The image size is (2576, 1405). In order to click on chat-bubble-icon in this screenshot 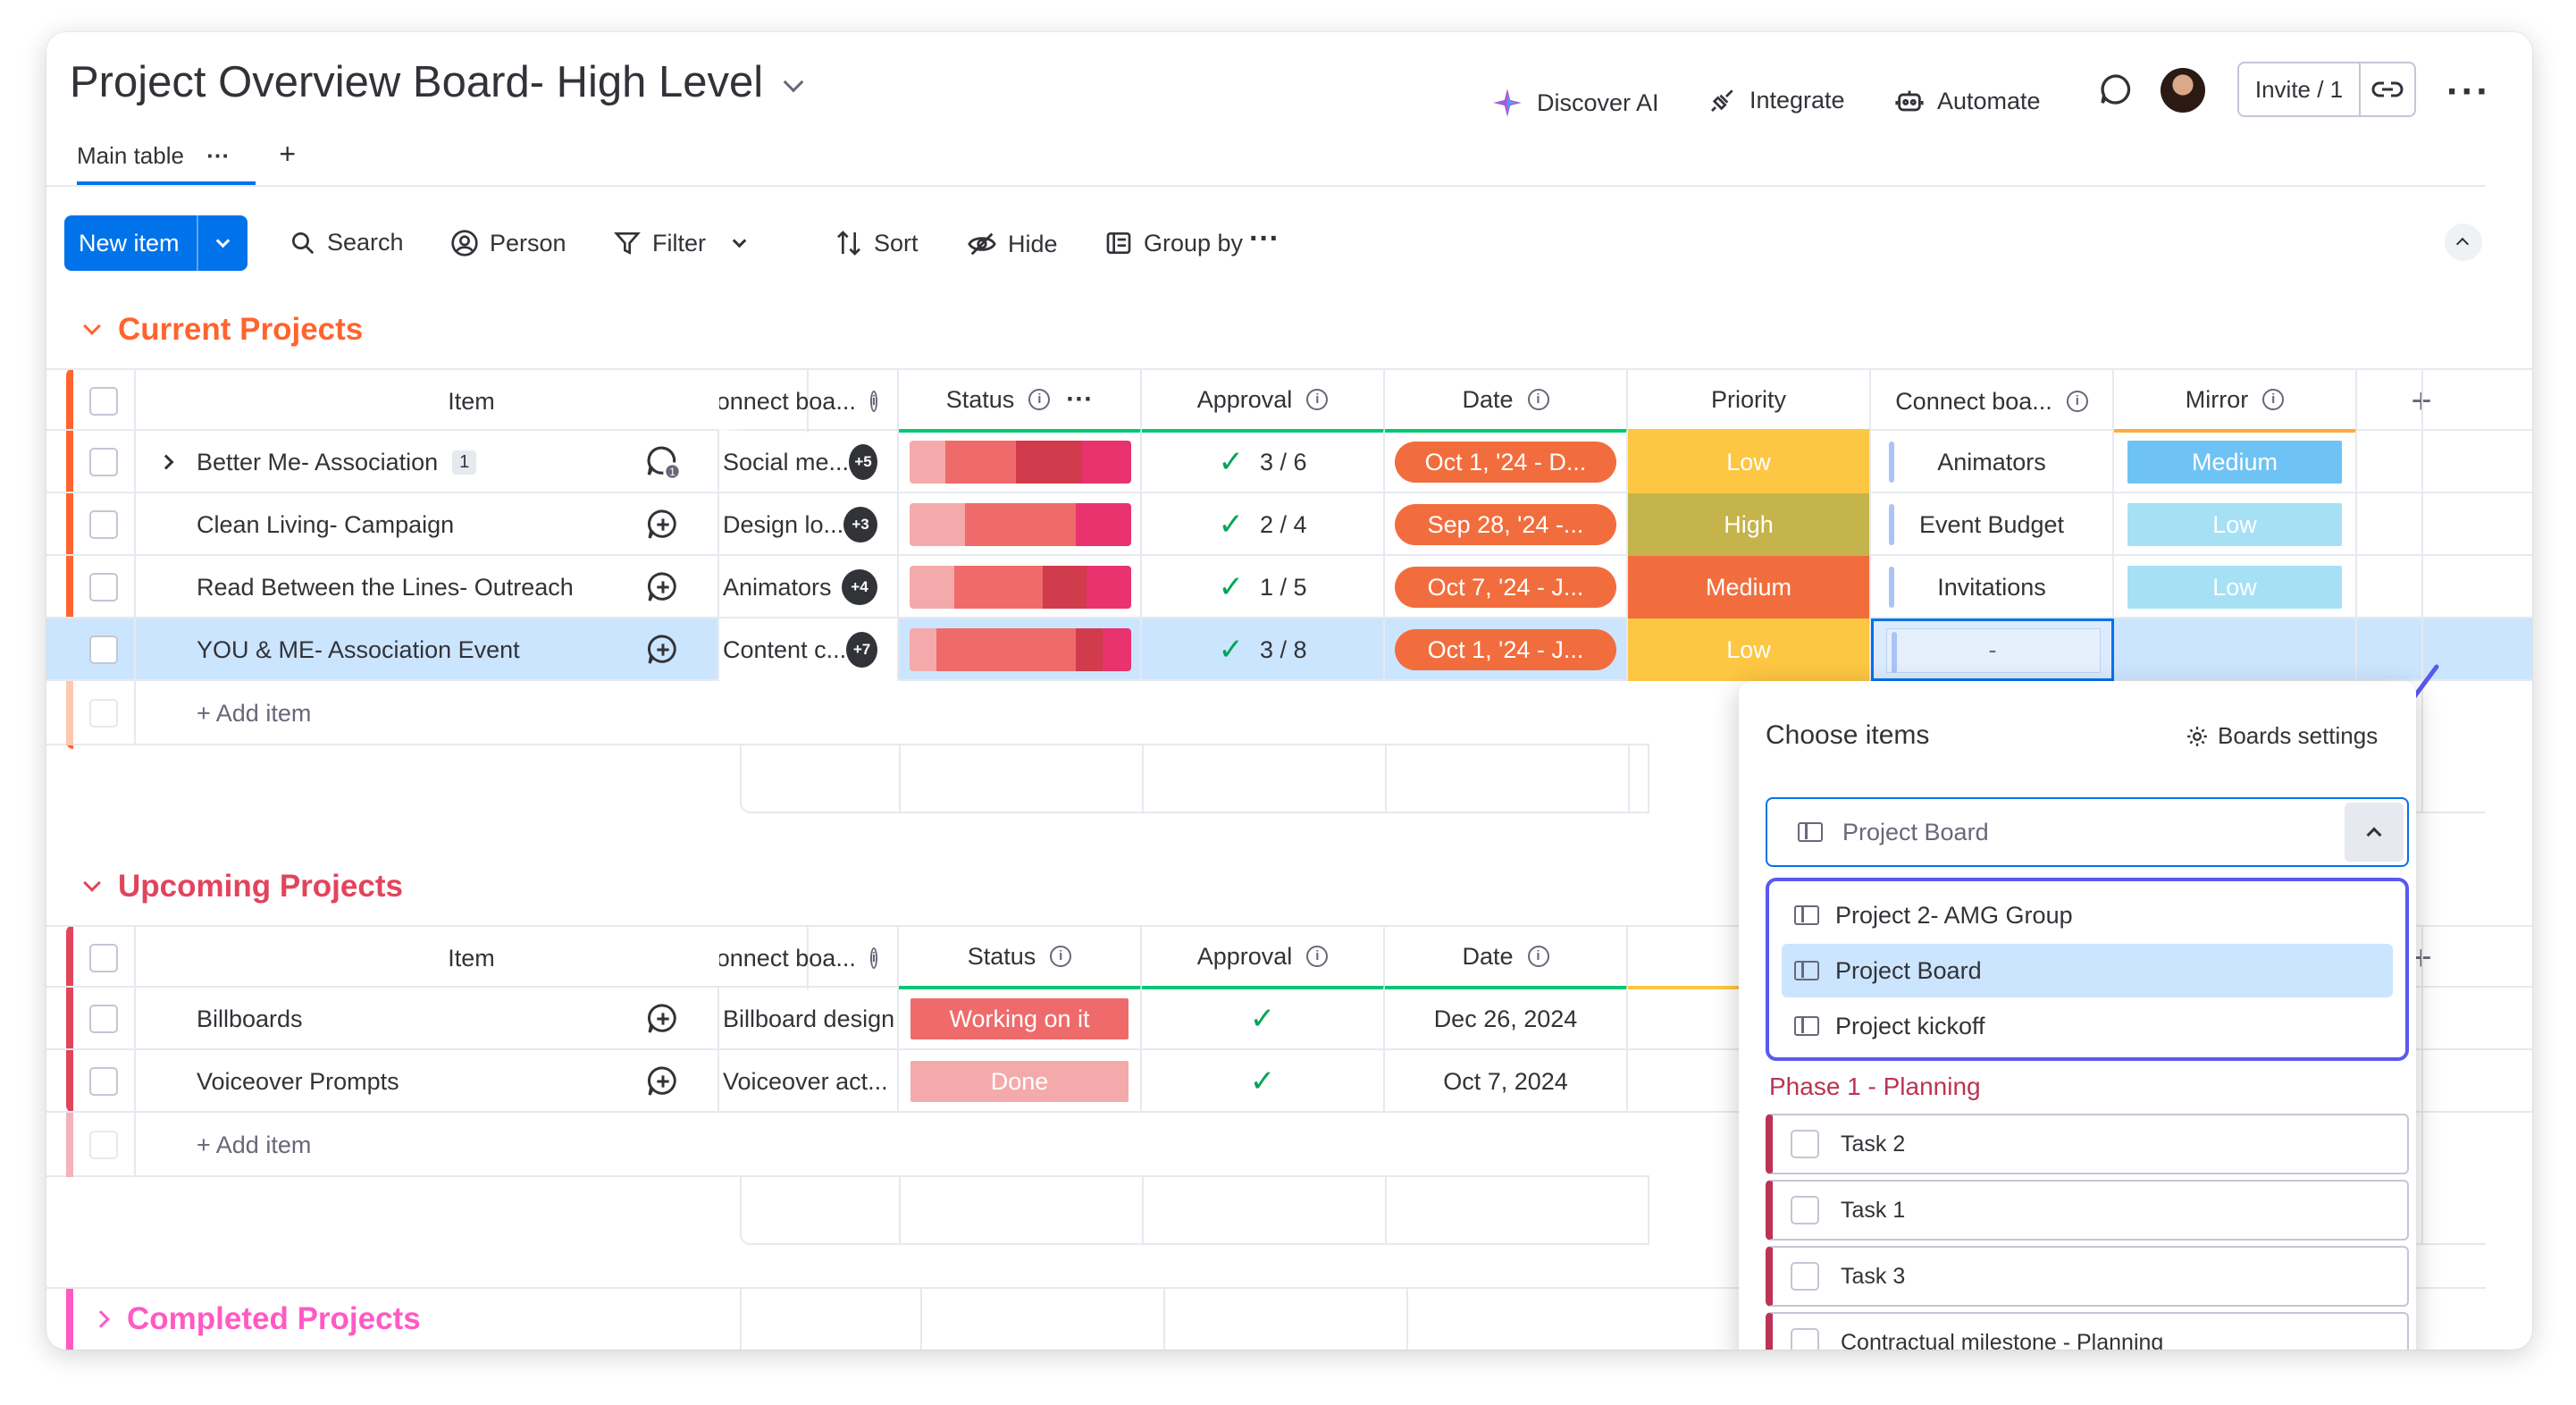, I will do `click(2116, 89)`.